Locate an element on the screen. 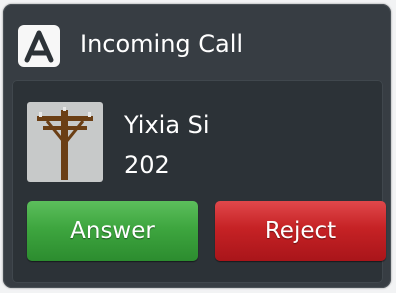 Image resolution: width=396 pixels, height=293 pixels. caller-name: Yixia Si is located at coordinates (167, 125).